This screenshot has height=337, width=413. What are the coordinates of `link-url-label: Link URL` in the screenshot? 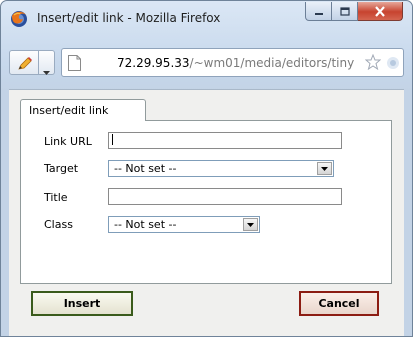 It's located at (68, 141).